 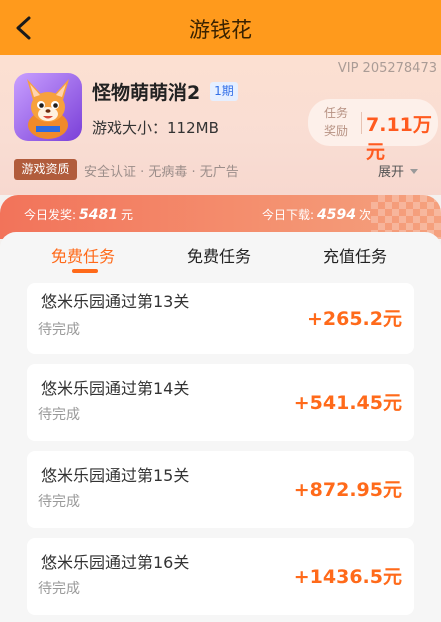 What do you see at coordinates (220, 576) in the screenshot?
I see `task-card: 悠米乐园通过第16关 待完成 +1436.5元` at bounding box center [220, 576].